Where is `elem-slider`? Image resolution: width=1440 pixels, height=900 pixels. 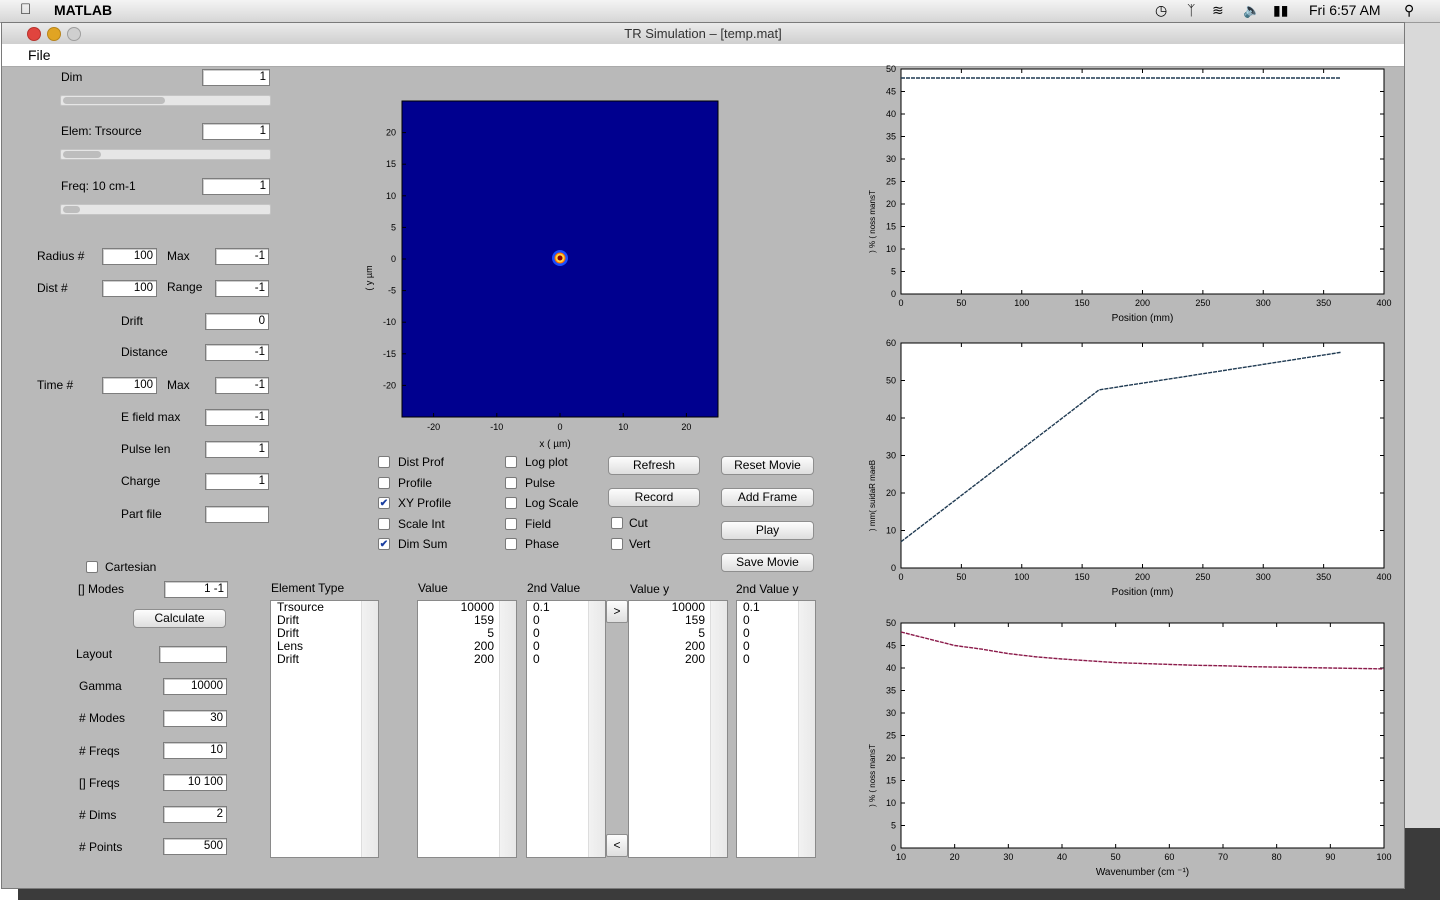 elem-slider is located at coordinates (165, 154).